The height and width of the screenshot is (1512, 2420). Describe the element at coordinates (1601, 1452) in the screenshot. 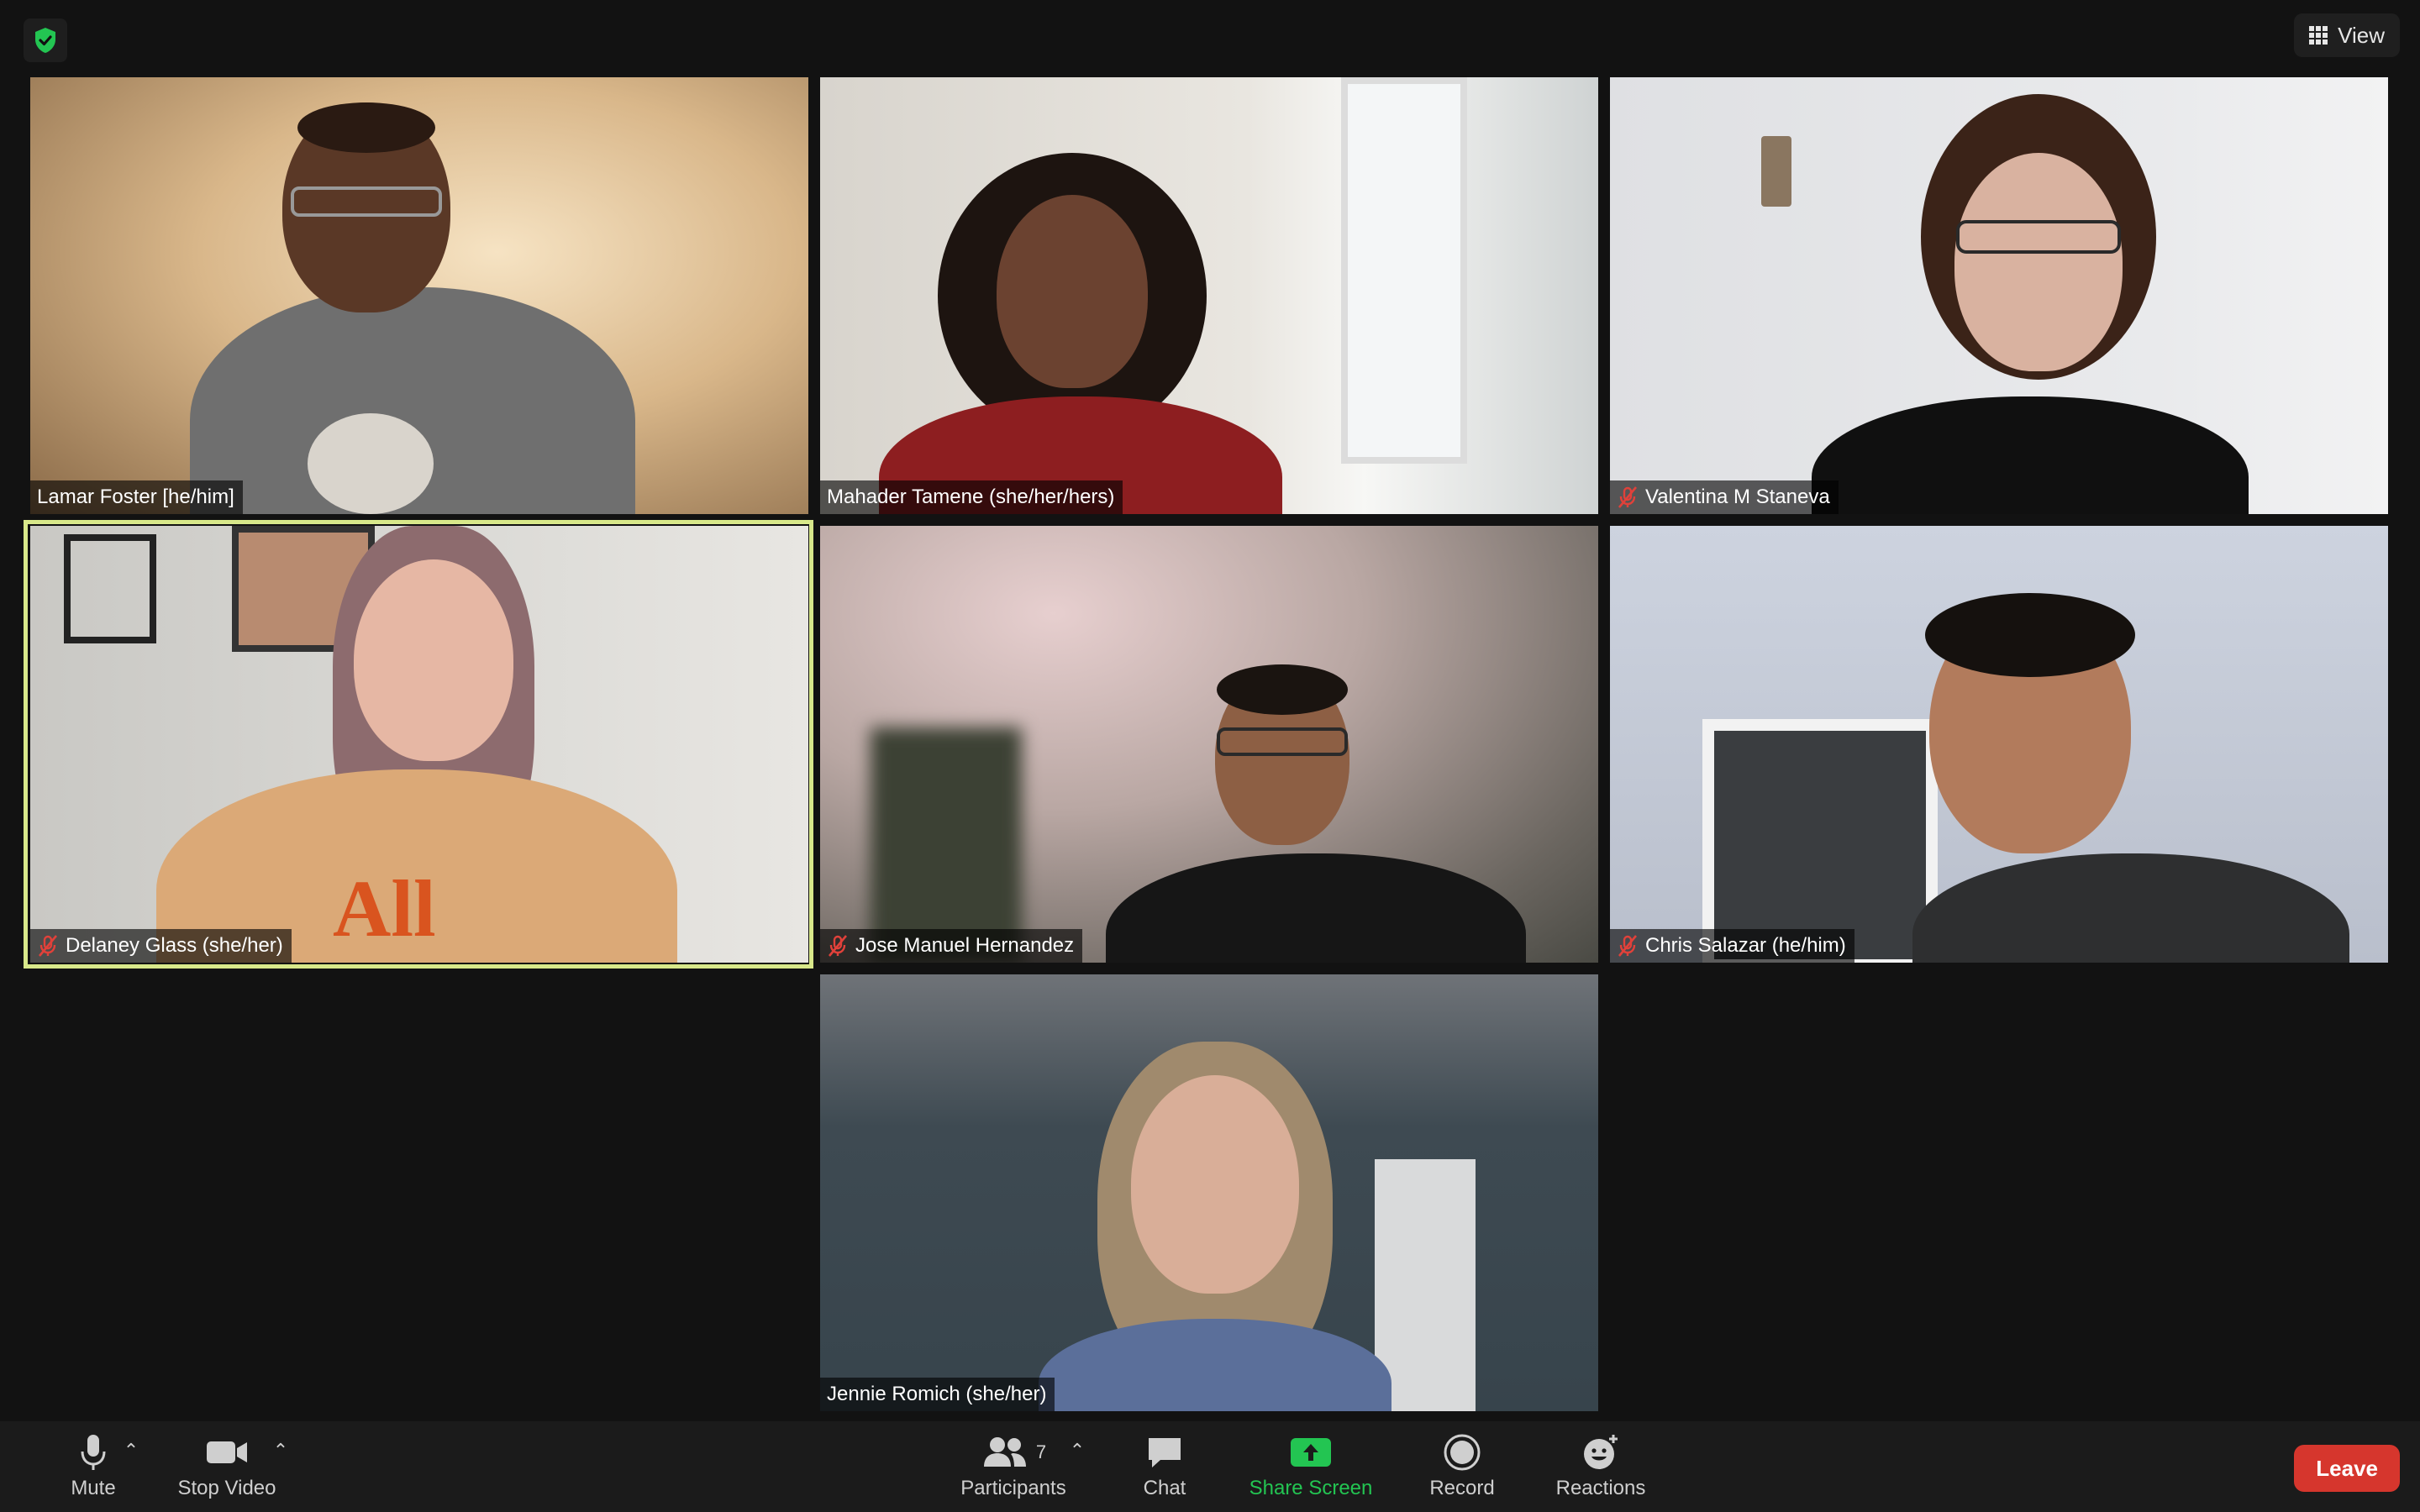

I see `reactions-emoji-icon` at that location.